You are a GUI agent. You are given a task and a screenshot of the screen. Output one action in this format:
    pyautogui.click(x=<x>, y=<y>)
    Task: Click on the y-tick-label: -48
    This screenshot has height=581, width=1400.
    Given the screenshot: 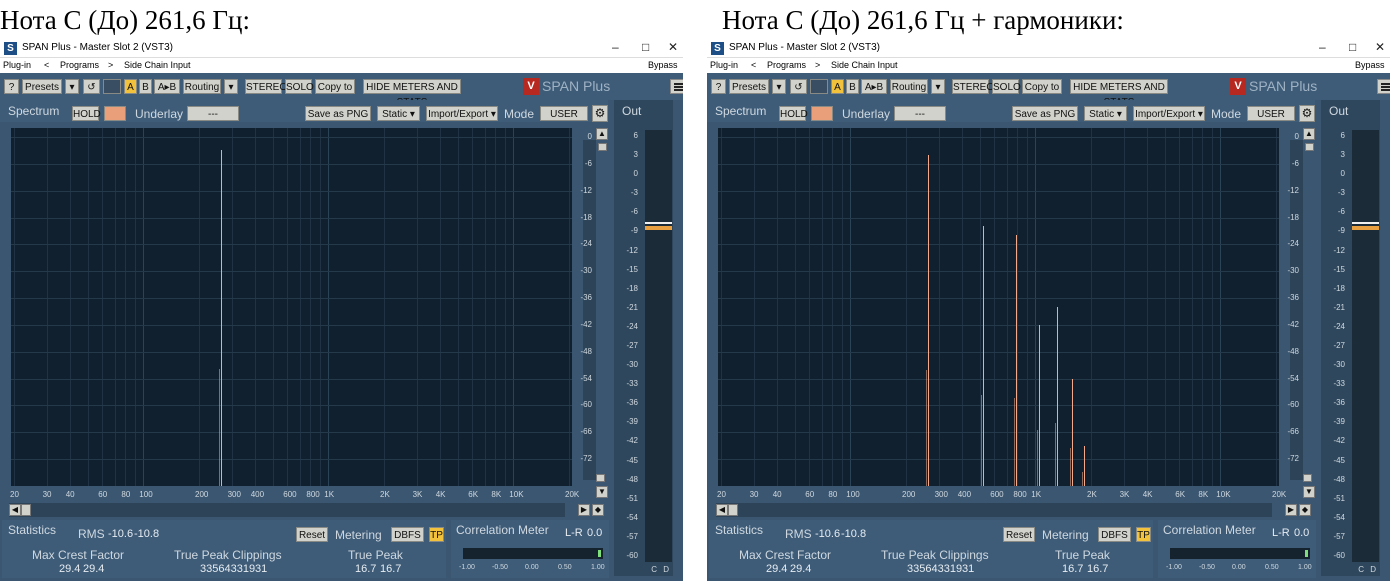 What is the action you would take?
    pyautogui.click(x=586, y=351)
    